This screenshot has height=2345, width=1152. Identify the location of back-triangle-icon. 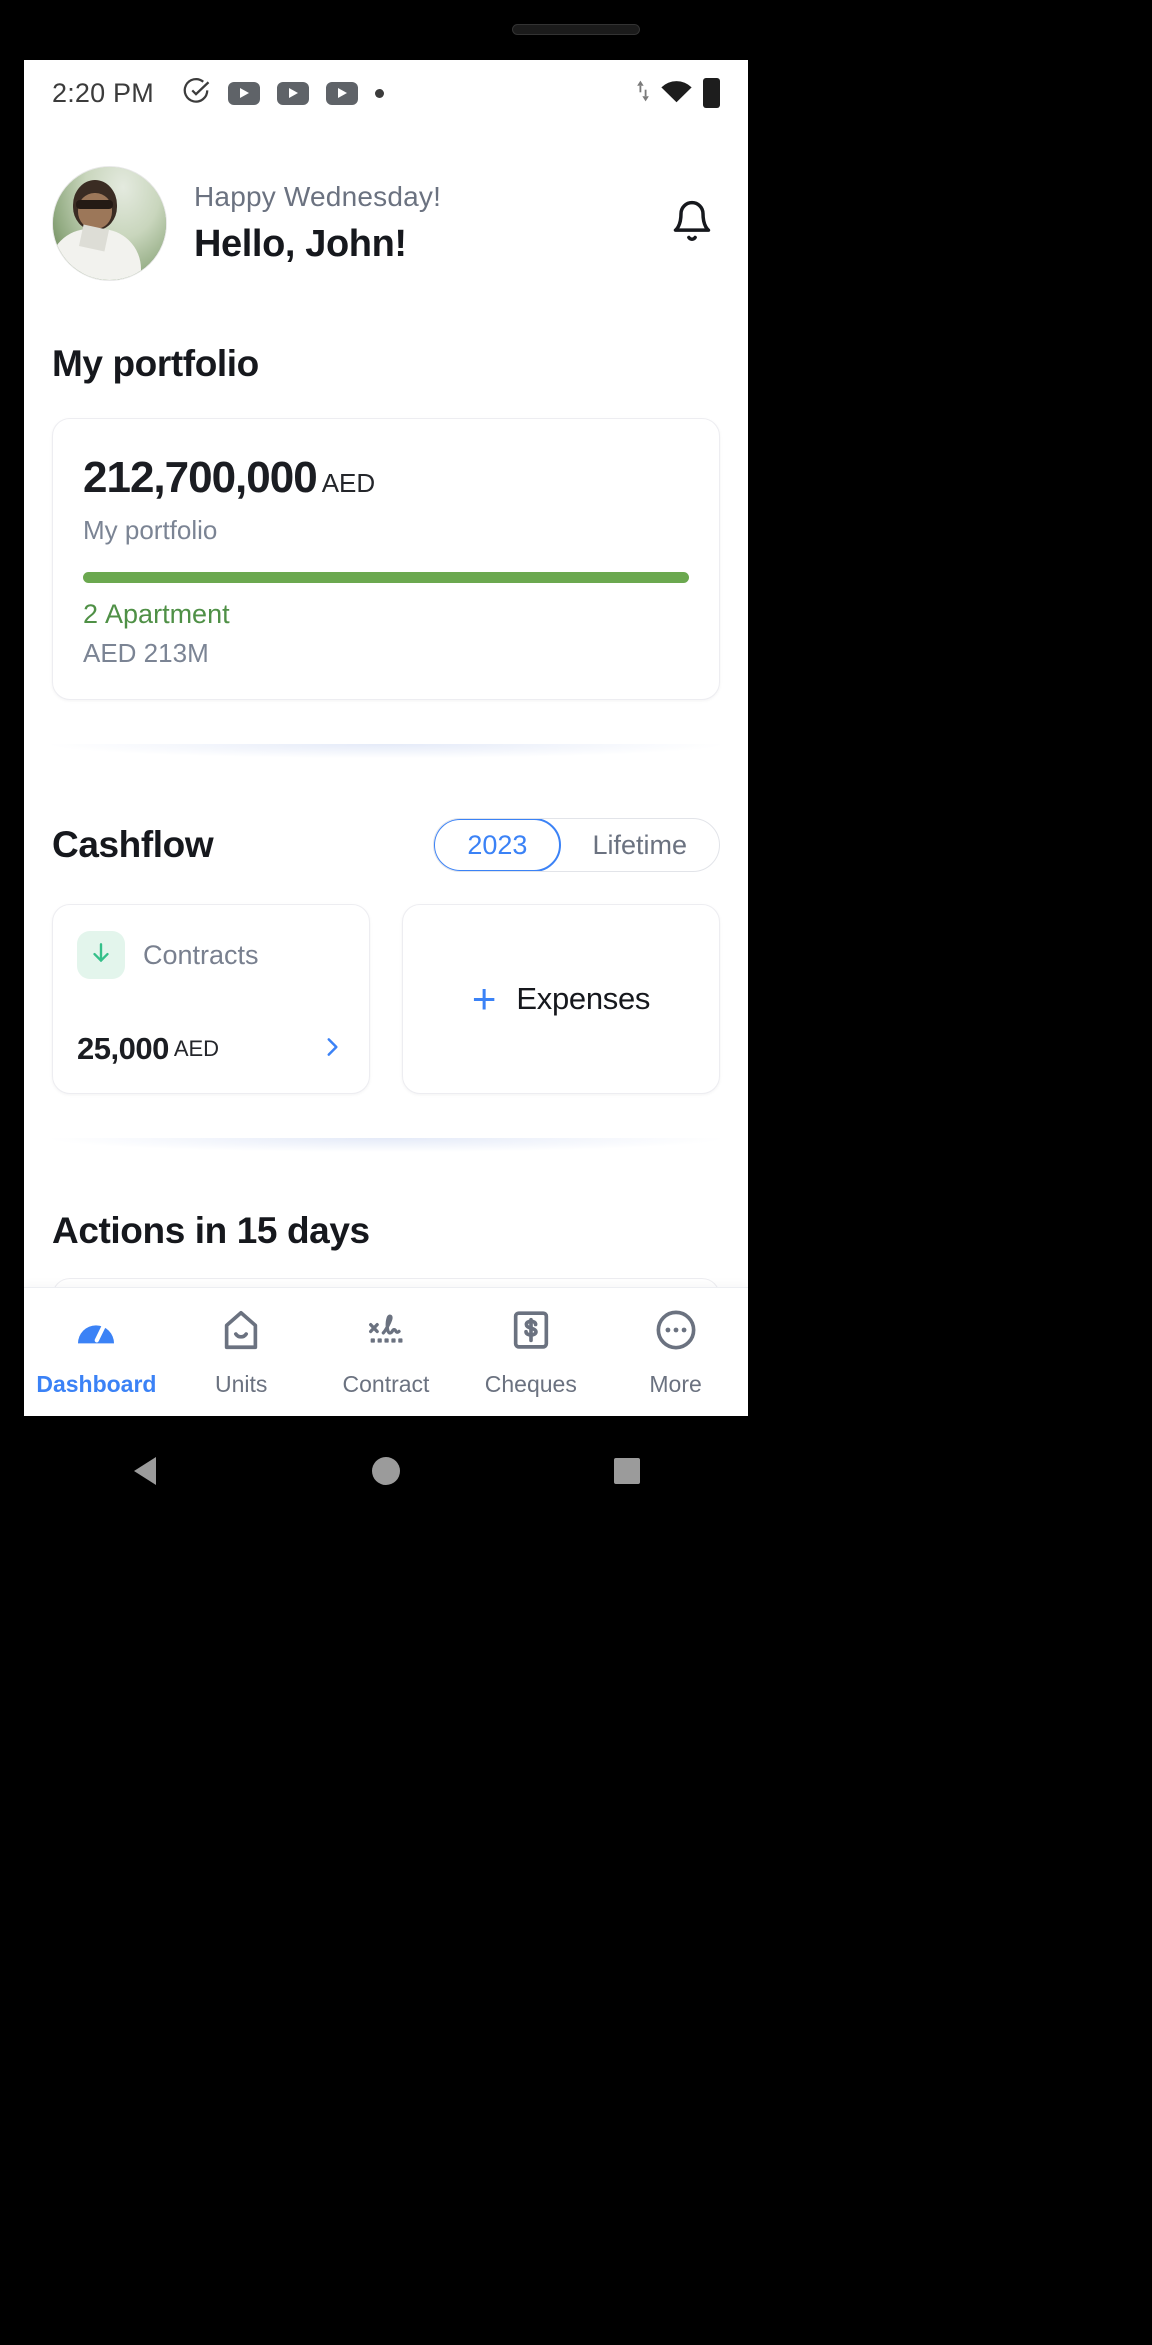
(144, 1471).